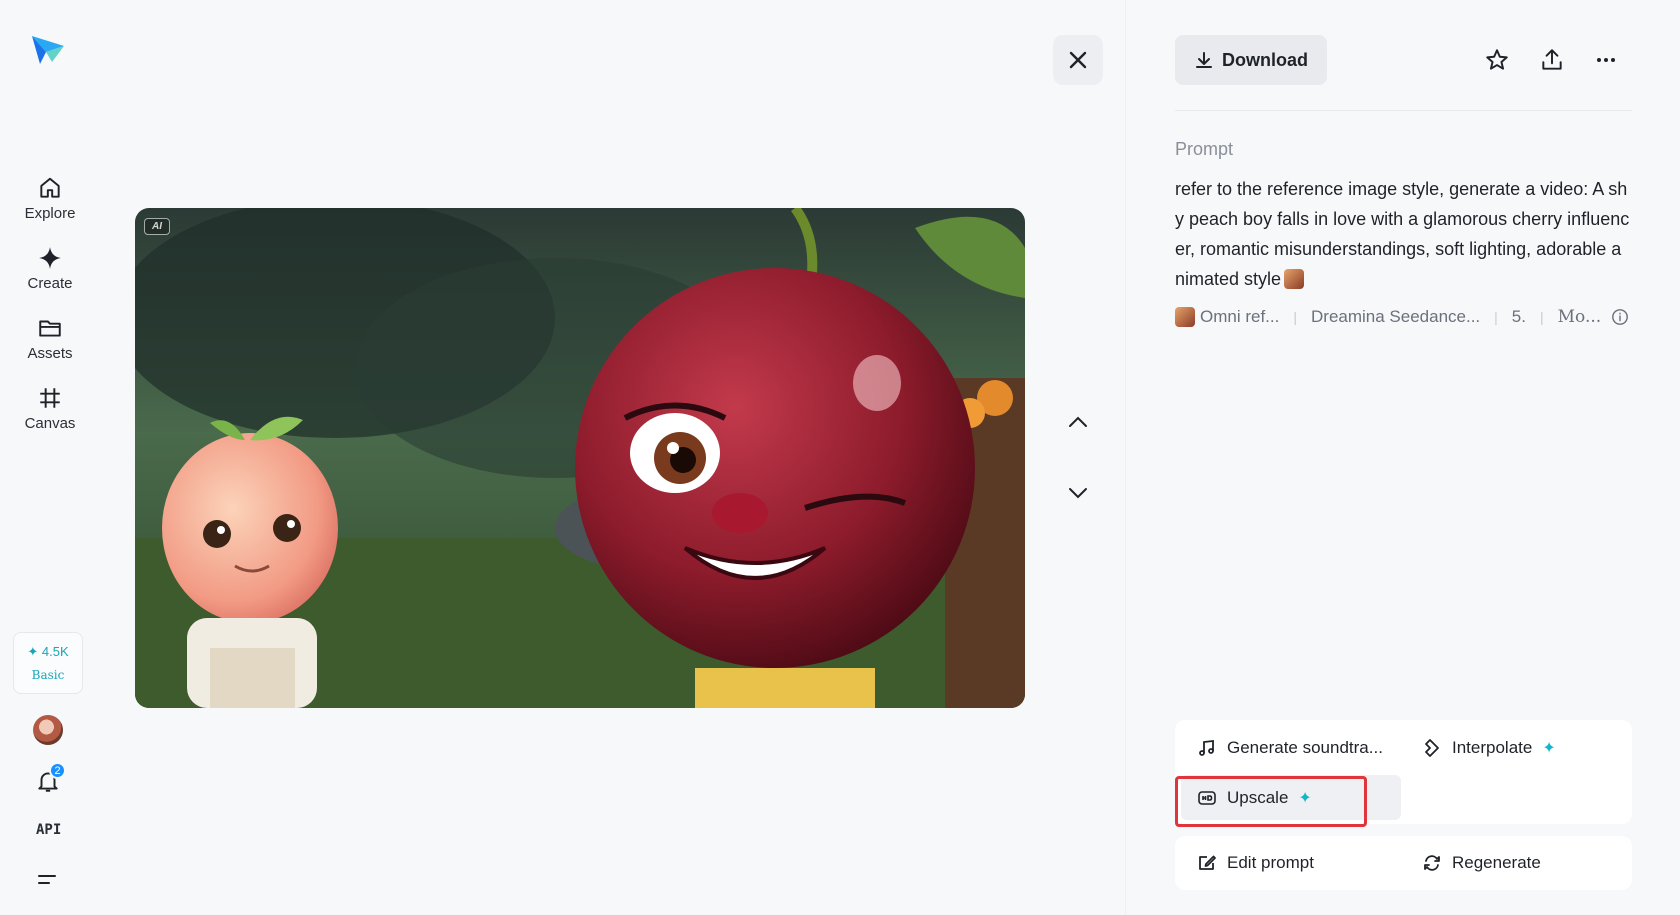 Image resolution: width=1680 pixels, height=915 pixels. Describe the element at coordinates (1207, 862) in the screenshot. I see `edit-icon` at that location.